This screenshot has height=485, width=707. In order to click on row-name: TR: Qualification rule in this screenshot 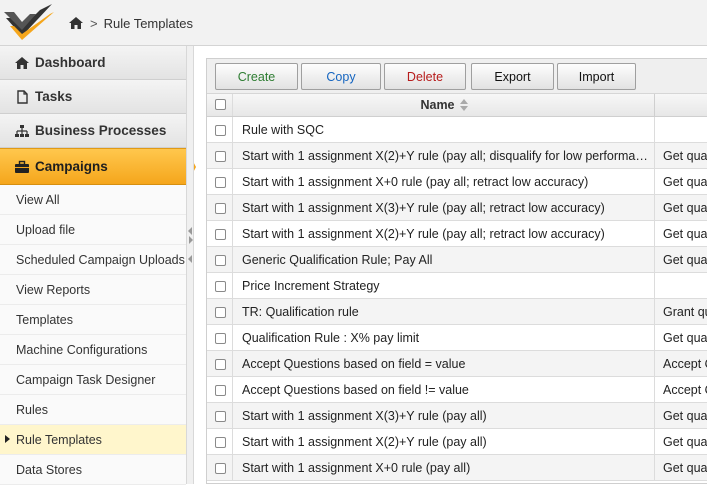, I will do `click(300, 311)`.